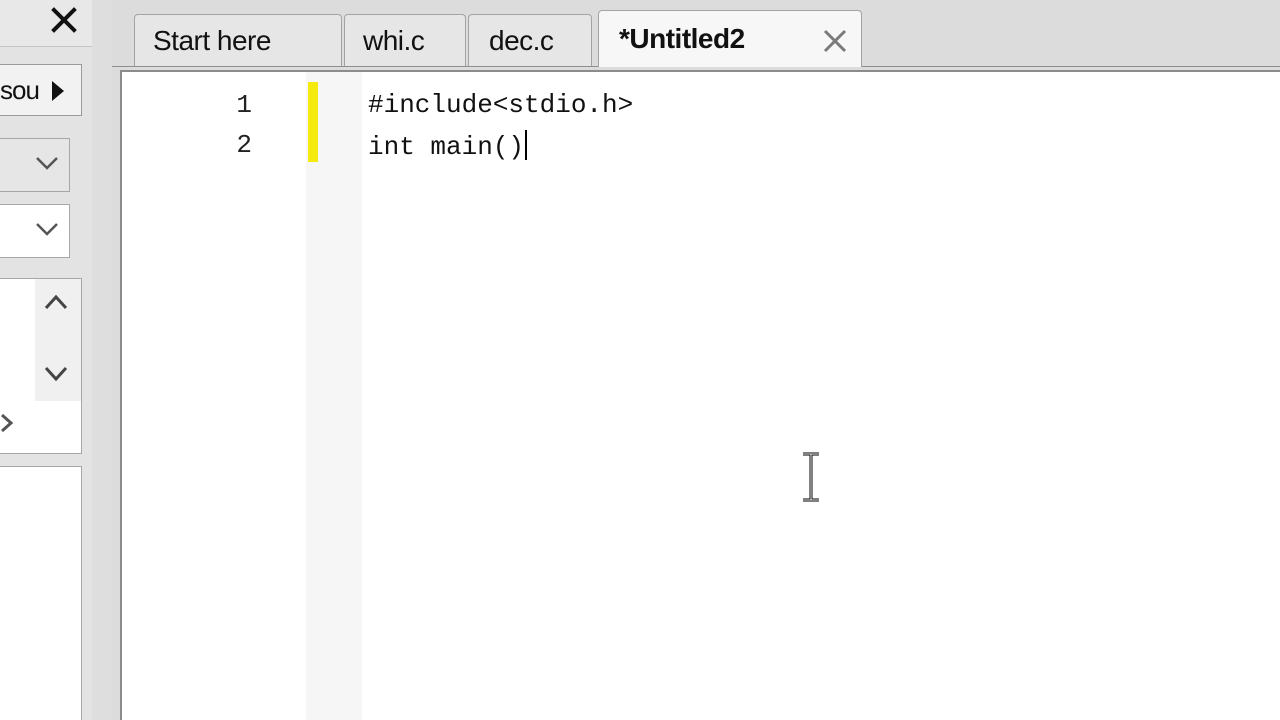  I want to click on tab-start-here: Start here, so click(238, 40).